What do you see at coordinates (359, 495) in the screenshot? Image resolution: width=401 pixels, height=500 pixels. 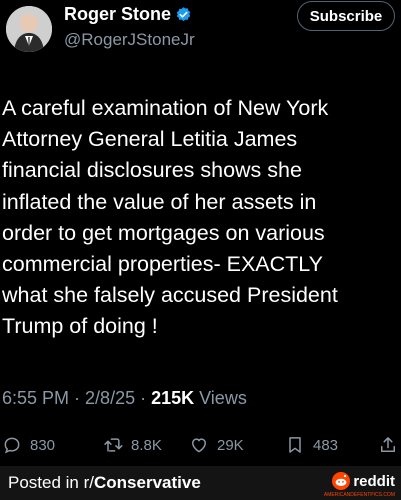 I see `watermark-text: AMERICANDEFENTPICS.COM` at bounding box center [359, 495].